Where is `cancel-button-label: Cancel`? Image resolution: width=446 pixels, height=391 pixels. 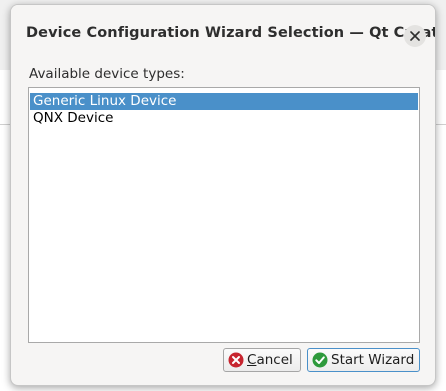 cancel-button-label: Cancel is located at coordinates (270, 360).